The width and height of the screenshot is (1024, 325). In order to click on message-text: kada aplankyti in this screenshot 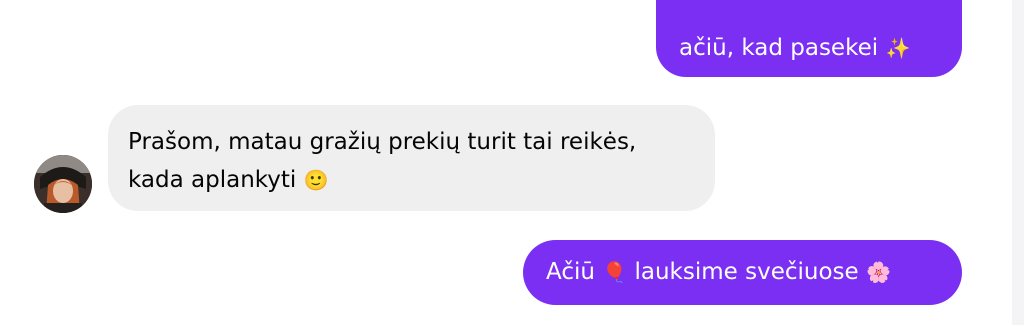, I will do `click(212, 180)`.